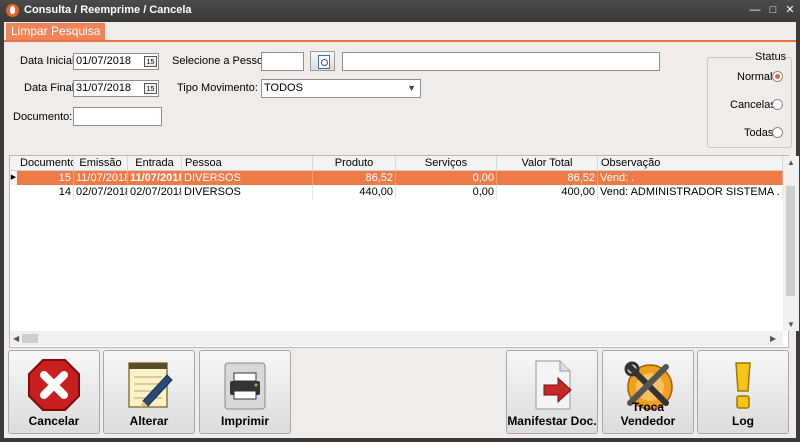 Image resolution: width=800 pixels, height=442 pixels. I want to click on documento-field, so click(117, 116).